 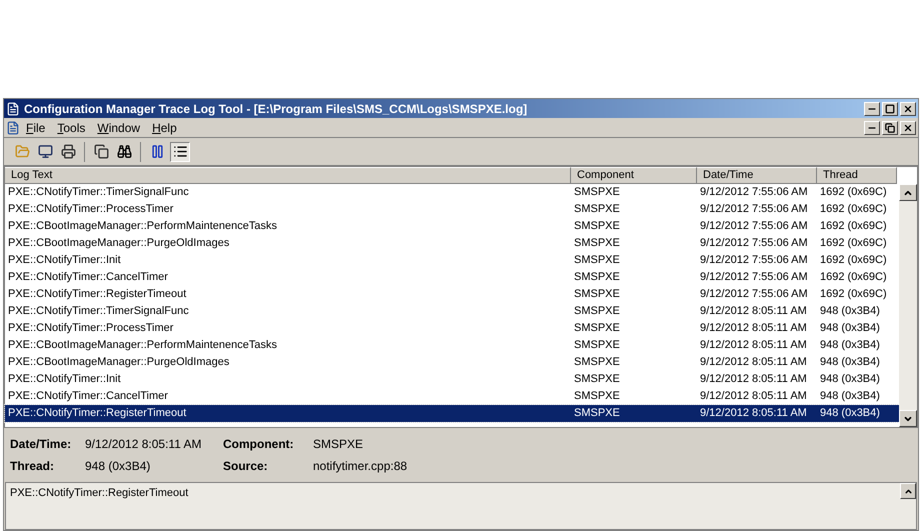 I want to click on table-row: PXE::CBootImageManager::PurgeOldImages SMSPXE 9/12/2012 8:05:11 AM 948 (0x3B4), so click(x=452, y=362).